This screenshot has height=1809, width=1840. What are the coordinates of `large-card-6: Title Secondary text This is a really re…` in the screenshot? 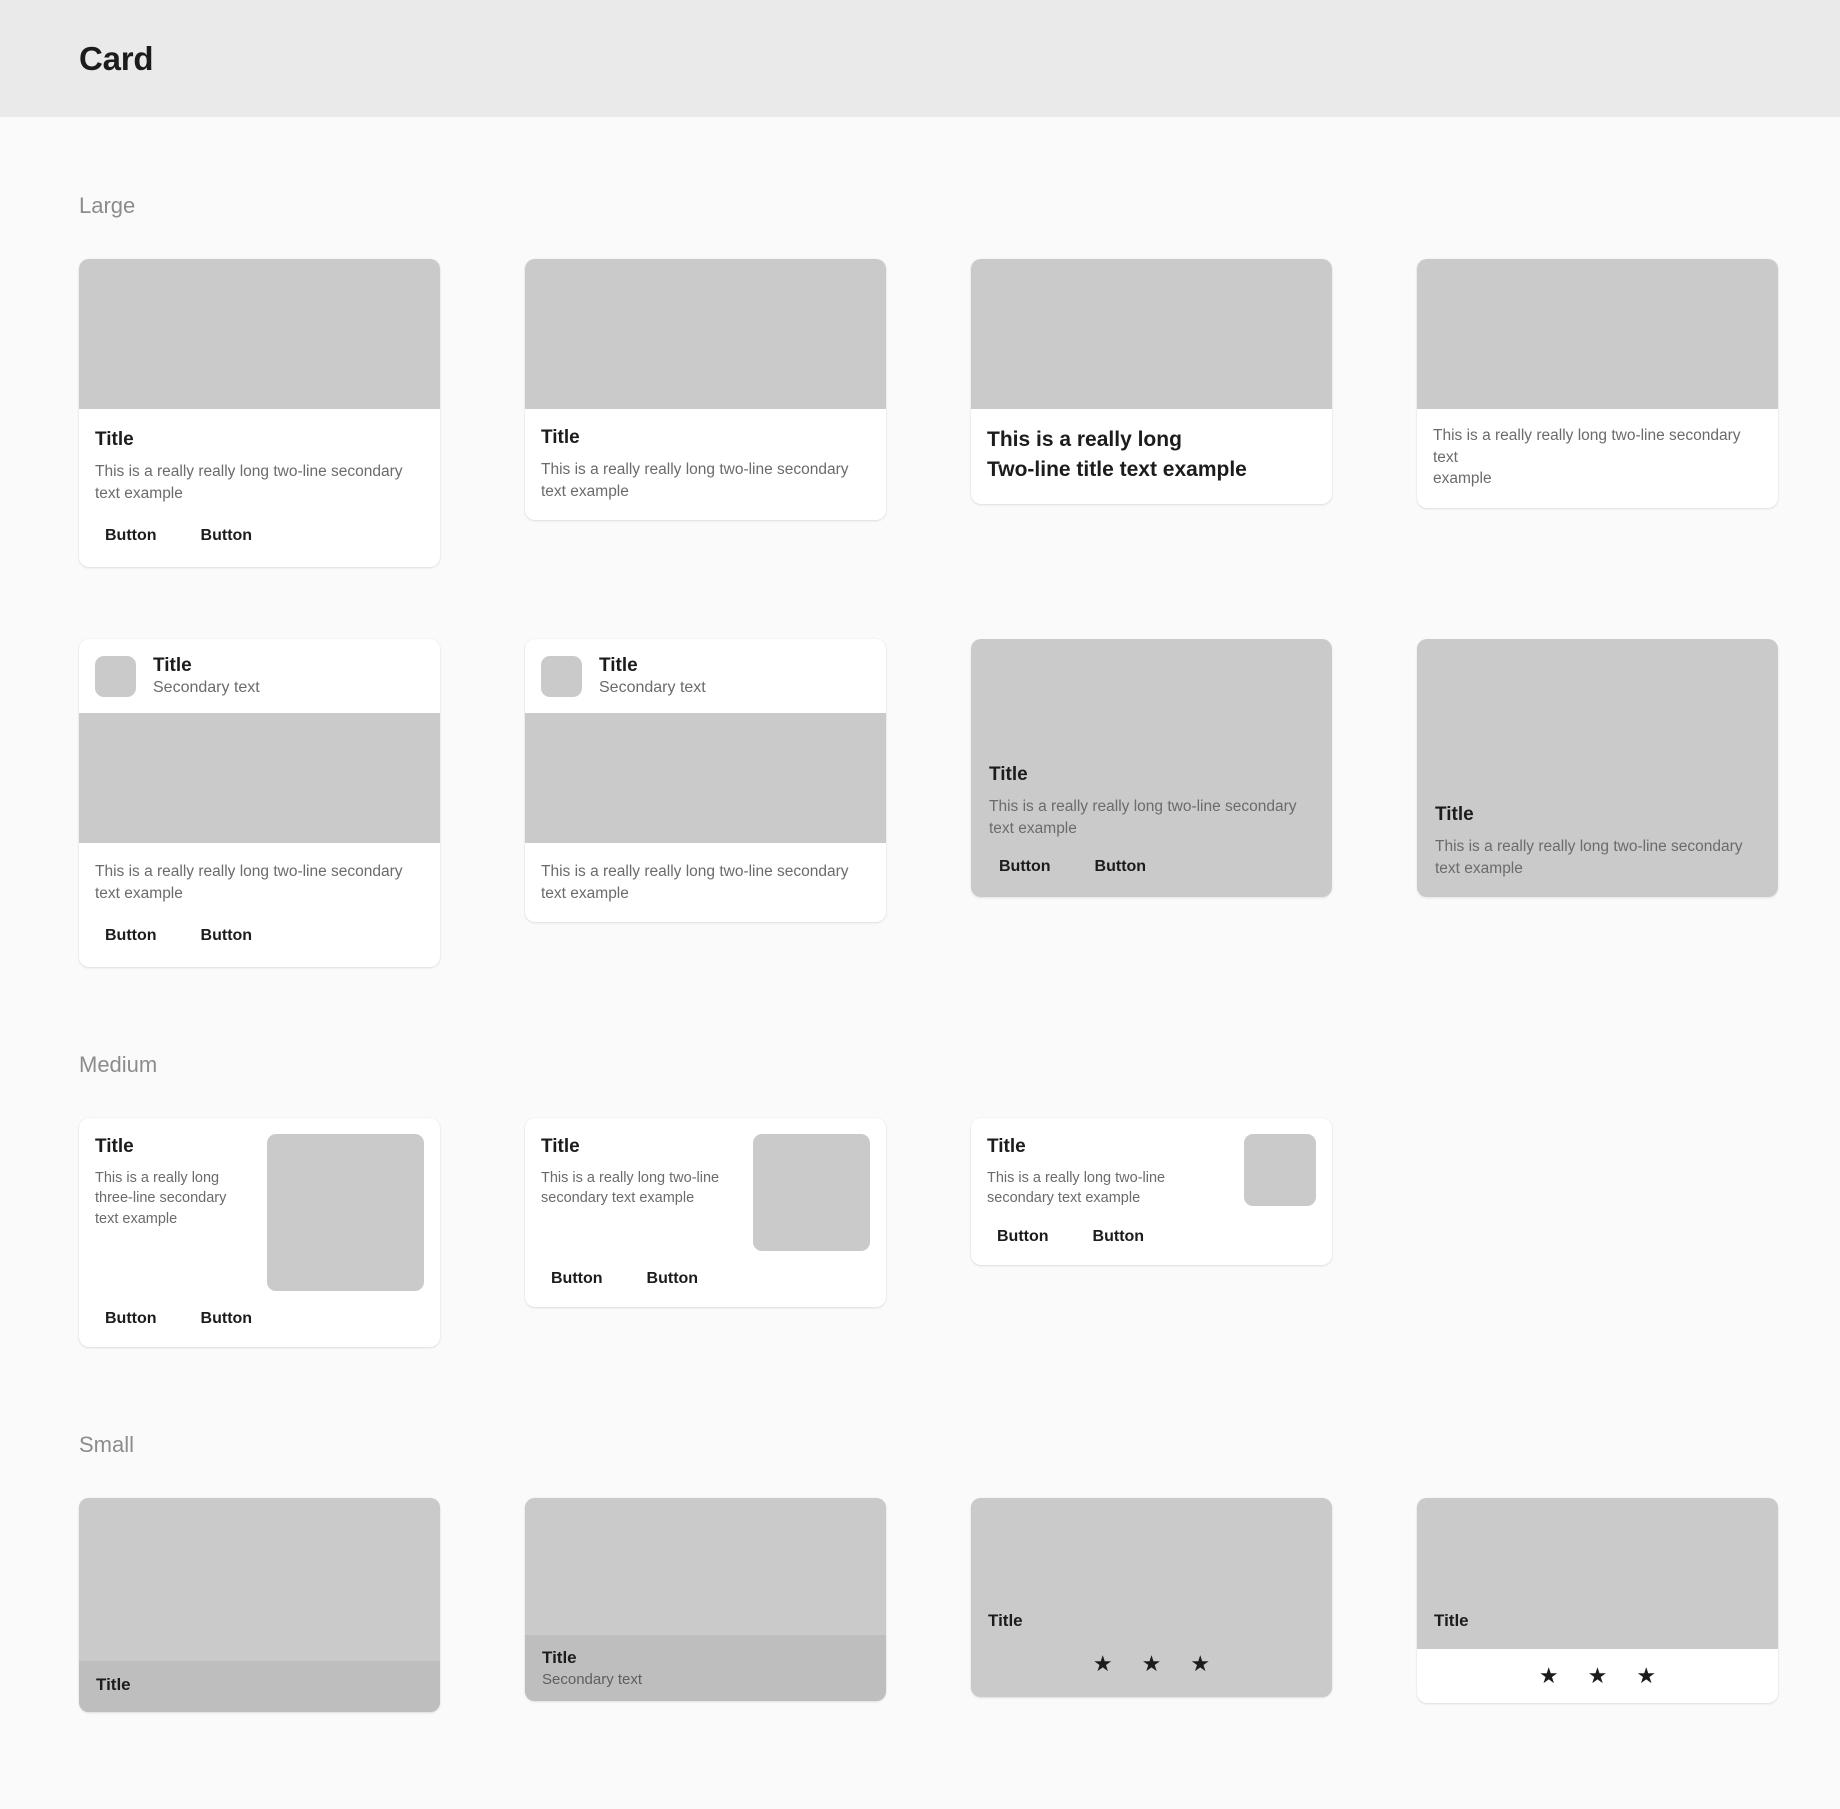 It's located at (705, 781).